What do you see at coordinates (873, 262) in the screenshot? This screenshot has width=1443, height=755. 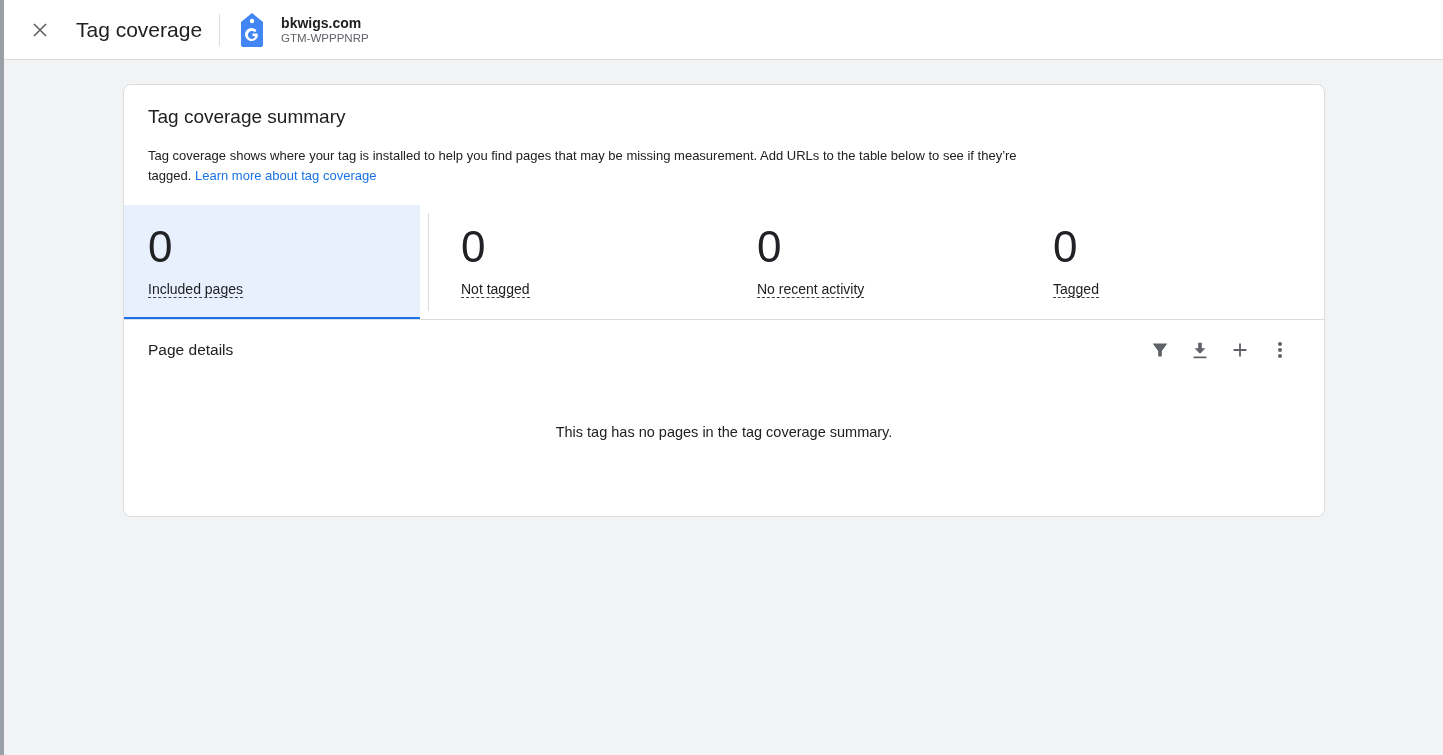 I see `metric-tab: 0 No recent activity` at bounding box center [873, 262].